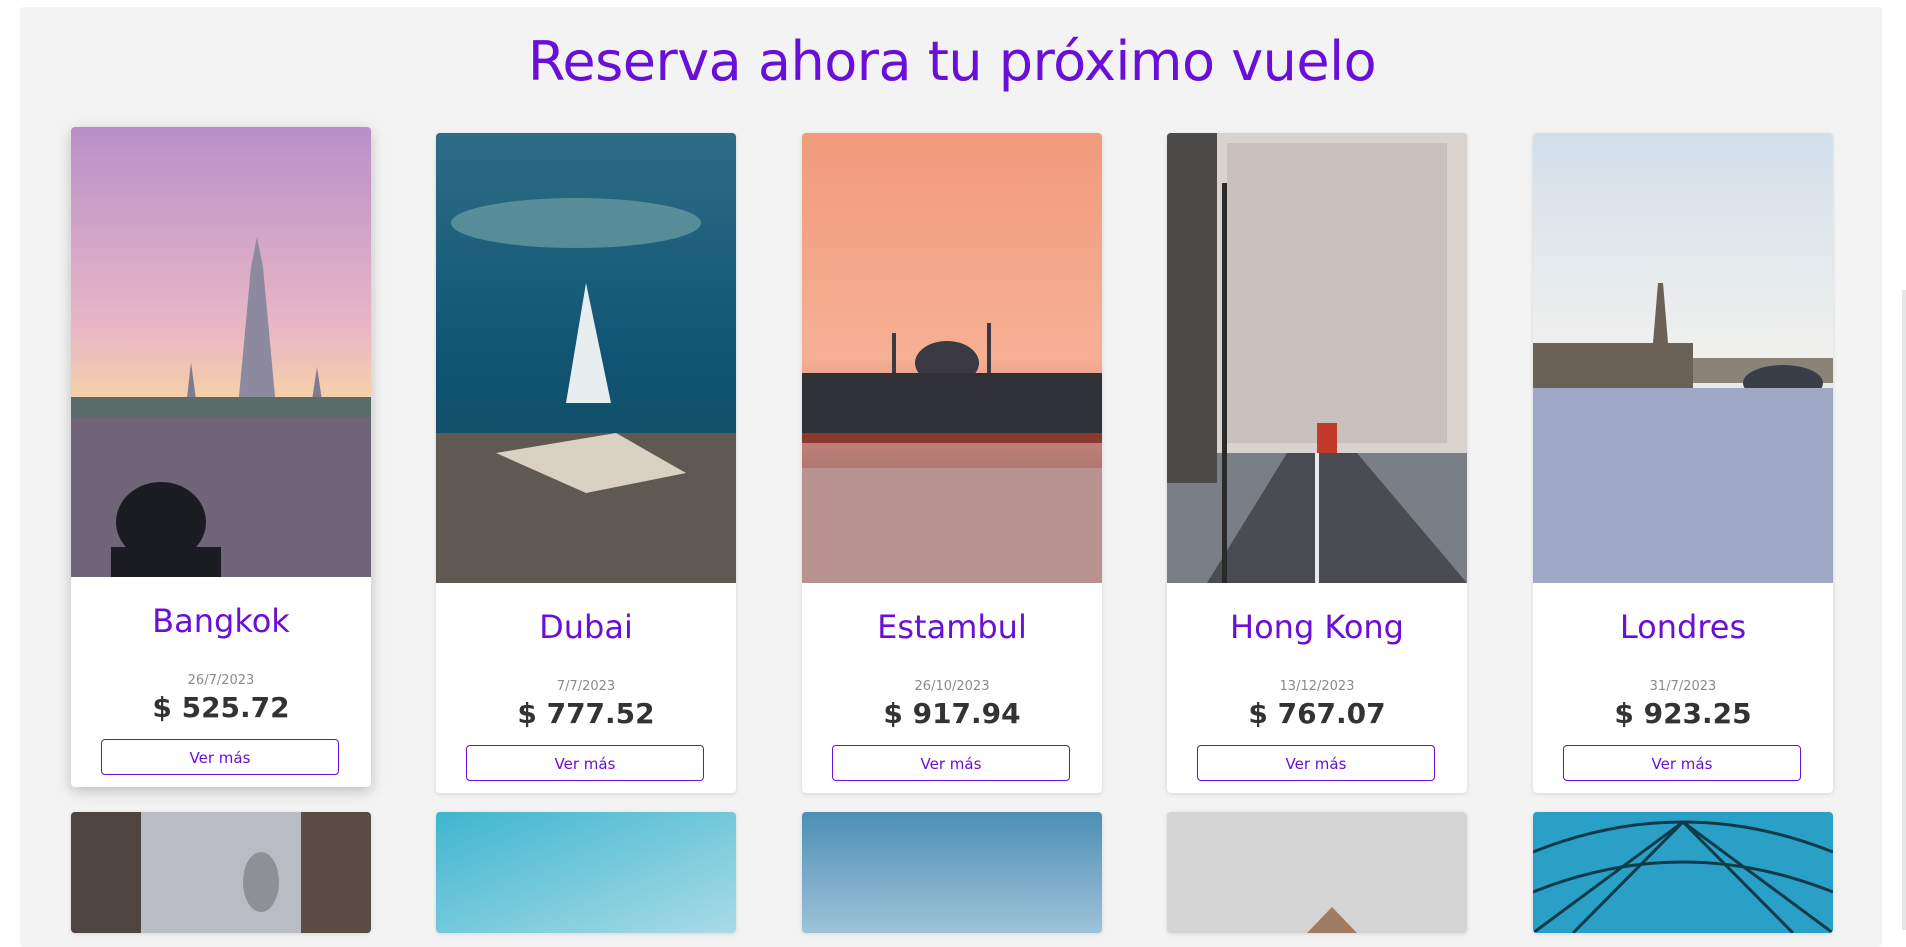 This screenshot has height=947, width=1906. Describe the element at coordinates (221, 680) in the screenshot. I see `flight-date: 26/7/2023` at that location.